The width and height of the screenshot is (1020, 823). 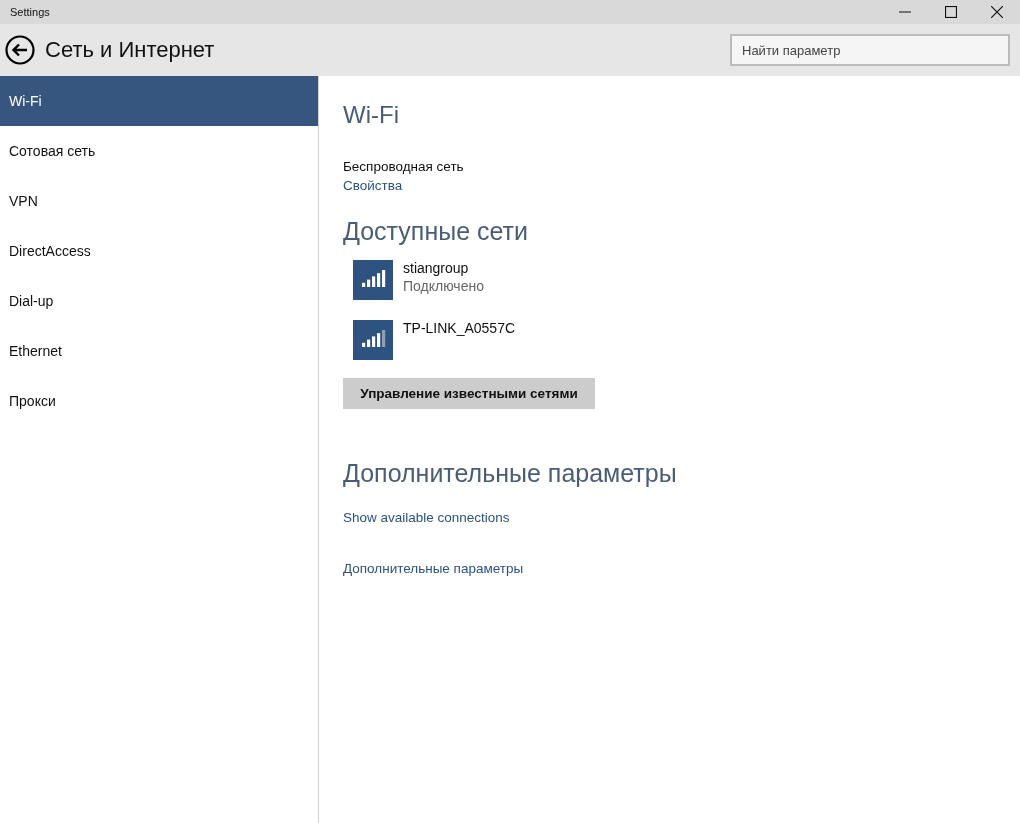 What do you see at coordinates (373, 185) in the screenshot?
I see `properties-link: Свойства` at bounding box center [373, 185].